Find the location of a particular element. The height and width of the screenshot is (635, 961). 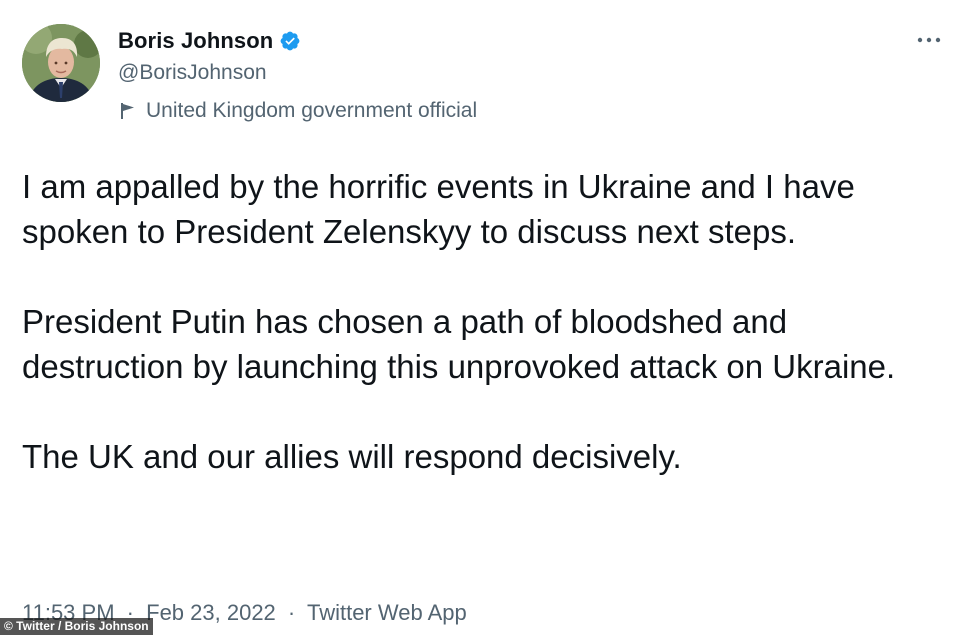

avatar-image is located at coordinates (61, 63).